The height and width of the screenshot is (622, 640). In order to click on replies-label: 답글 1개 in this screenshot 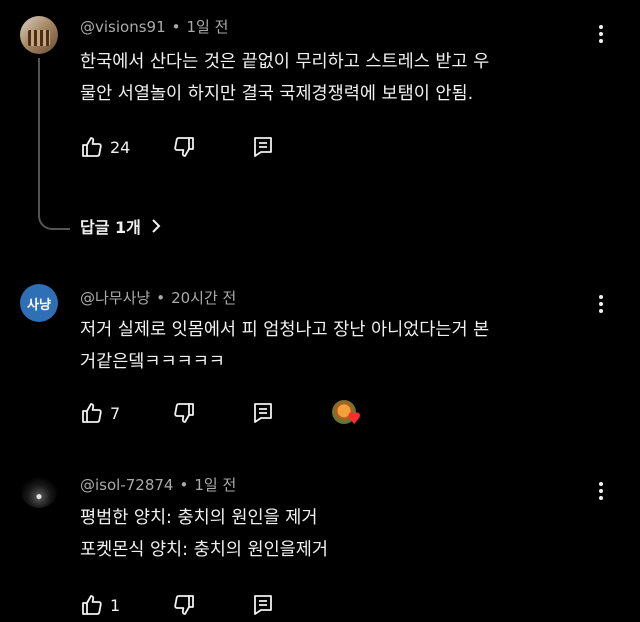, I will do `click(110, 227)`.